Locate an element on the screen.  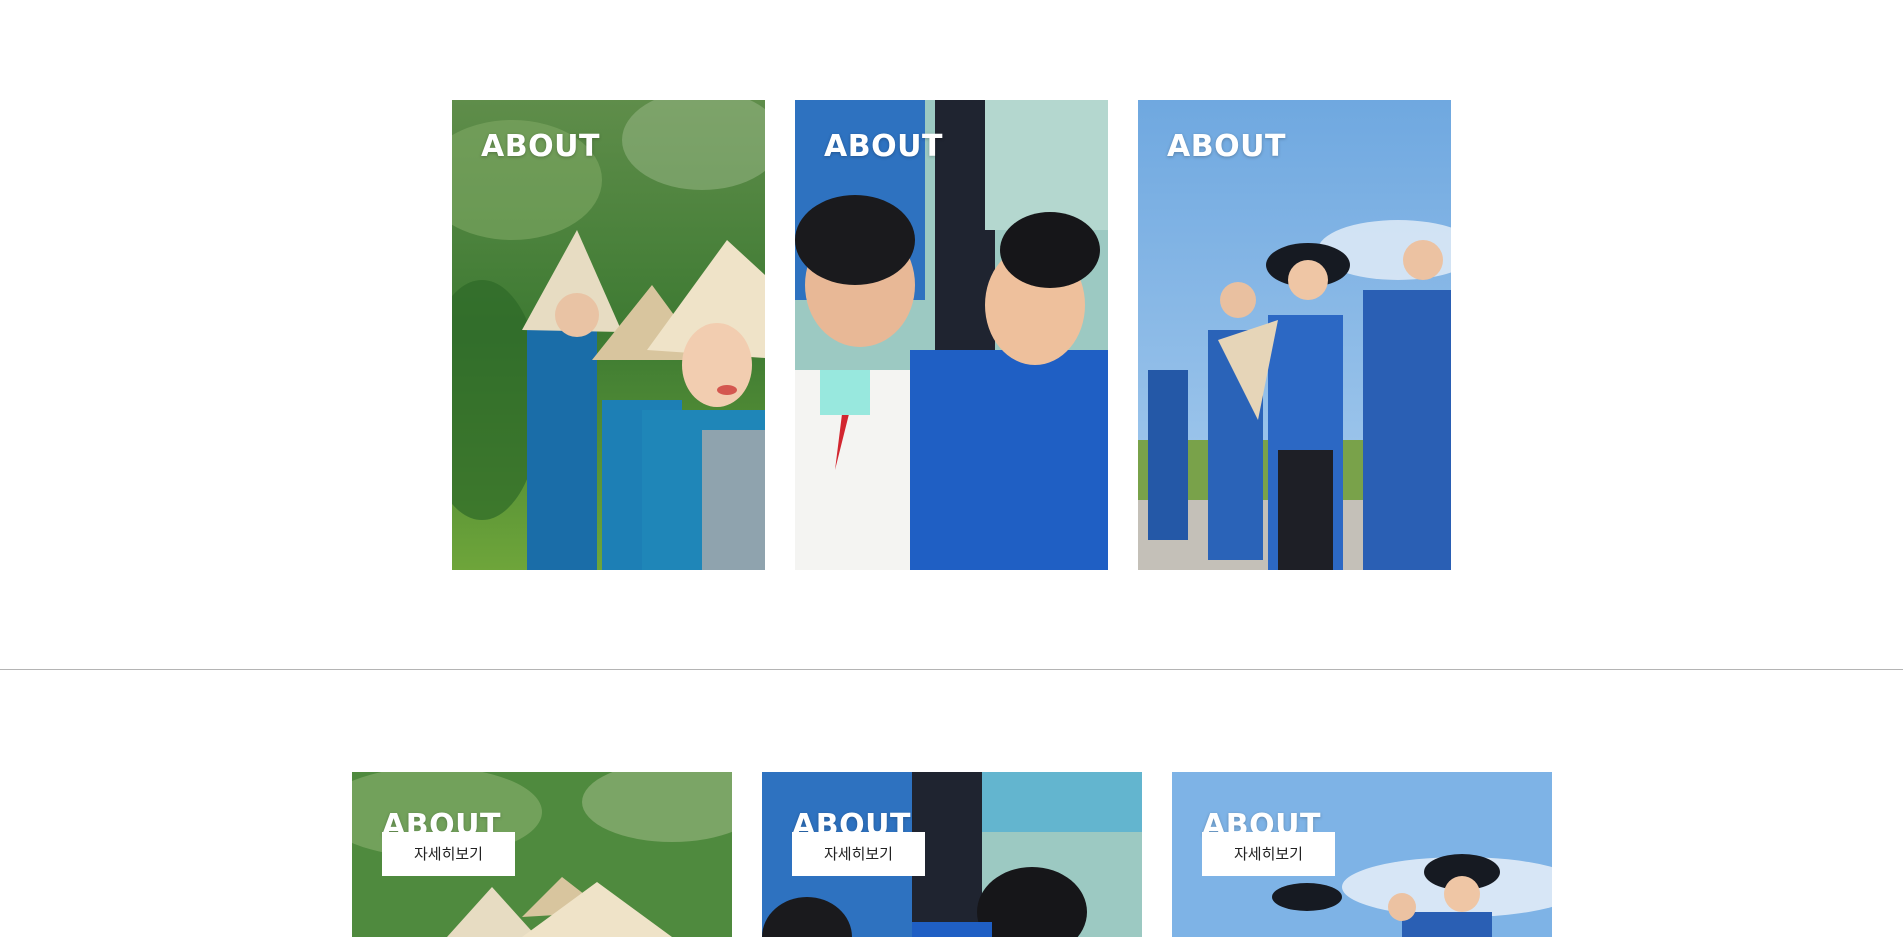
about-card-1: ABOUT is located at coordinates (608, 335).